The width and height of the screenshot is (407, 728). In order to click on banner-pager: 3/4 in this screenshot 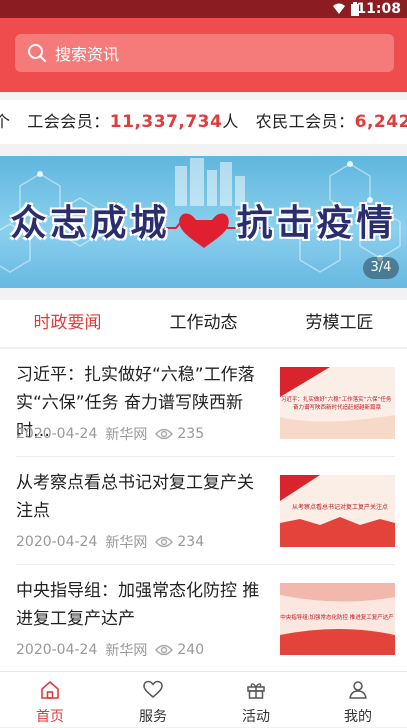, I will do `click(381, 268)`.